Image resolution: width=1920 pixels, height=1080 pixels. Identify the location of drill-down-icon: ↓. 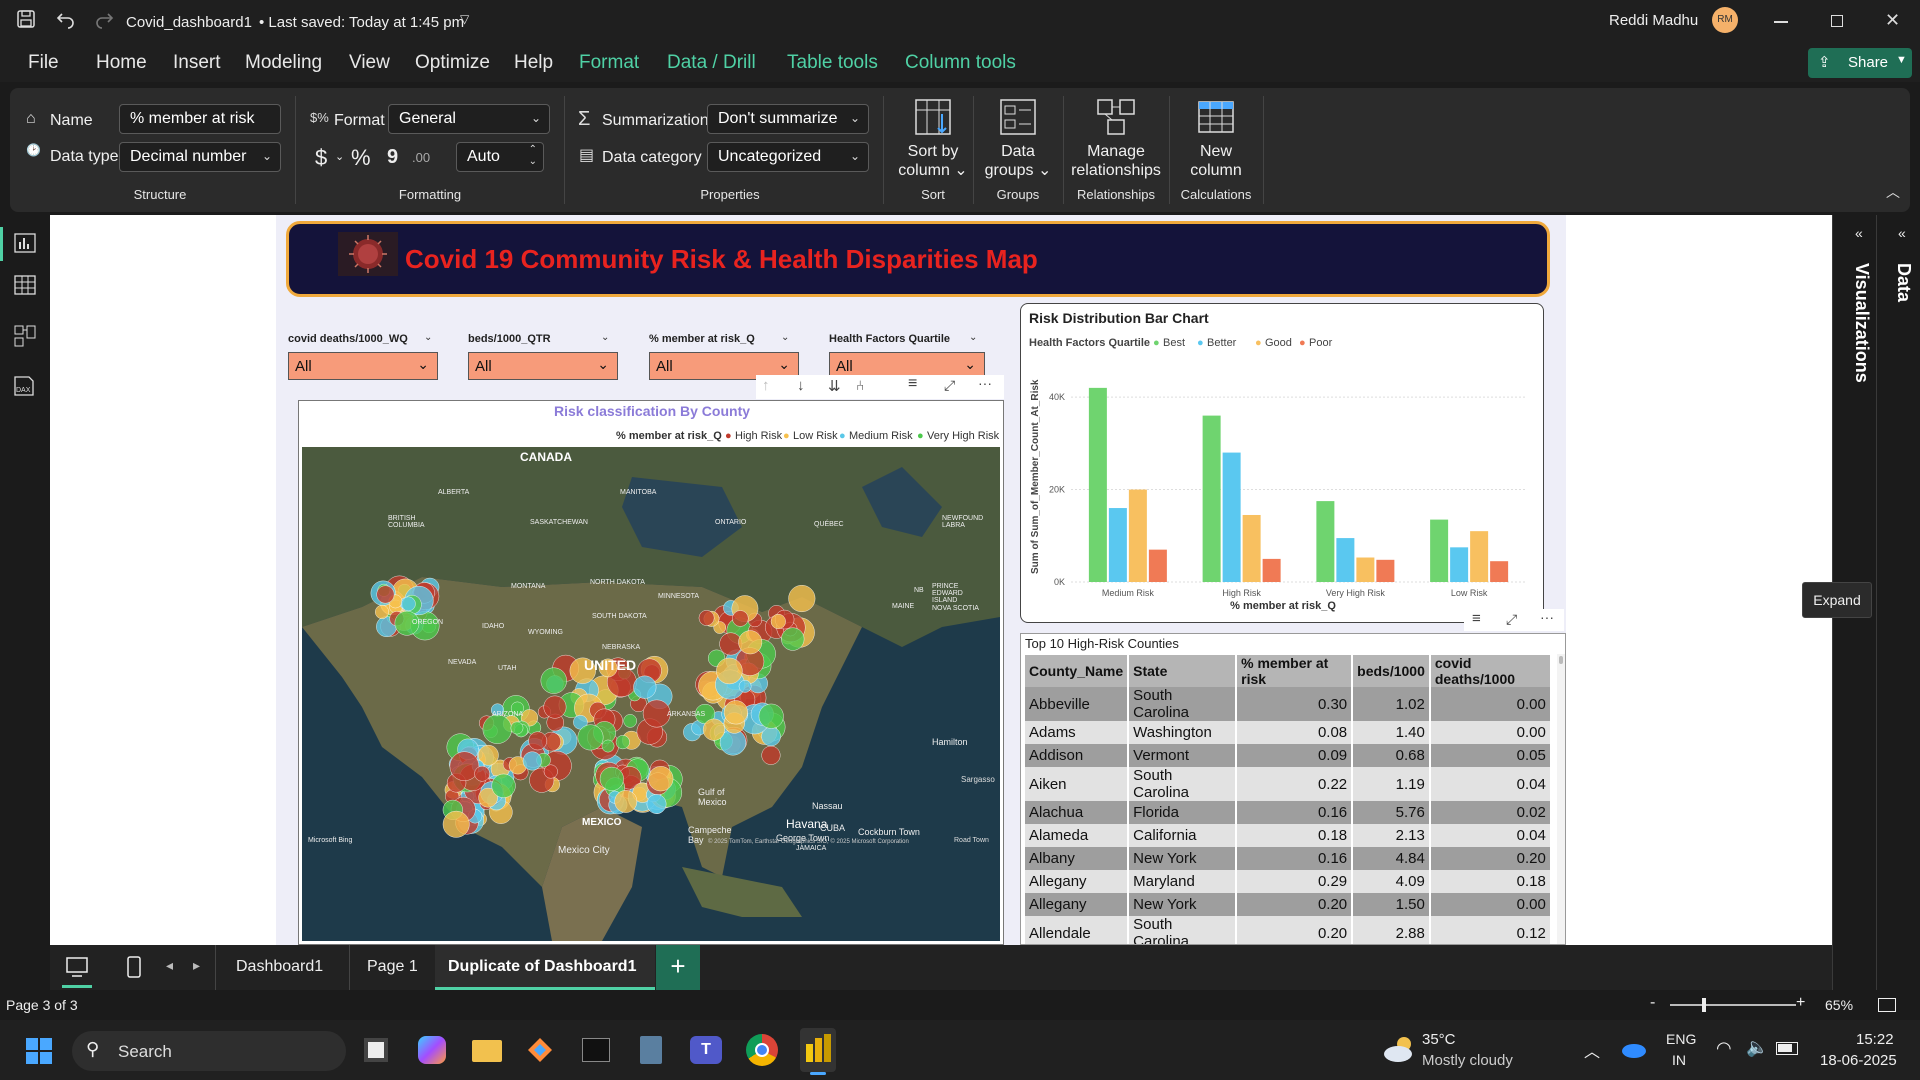
(801, 385).